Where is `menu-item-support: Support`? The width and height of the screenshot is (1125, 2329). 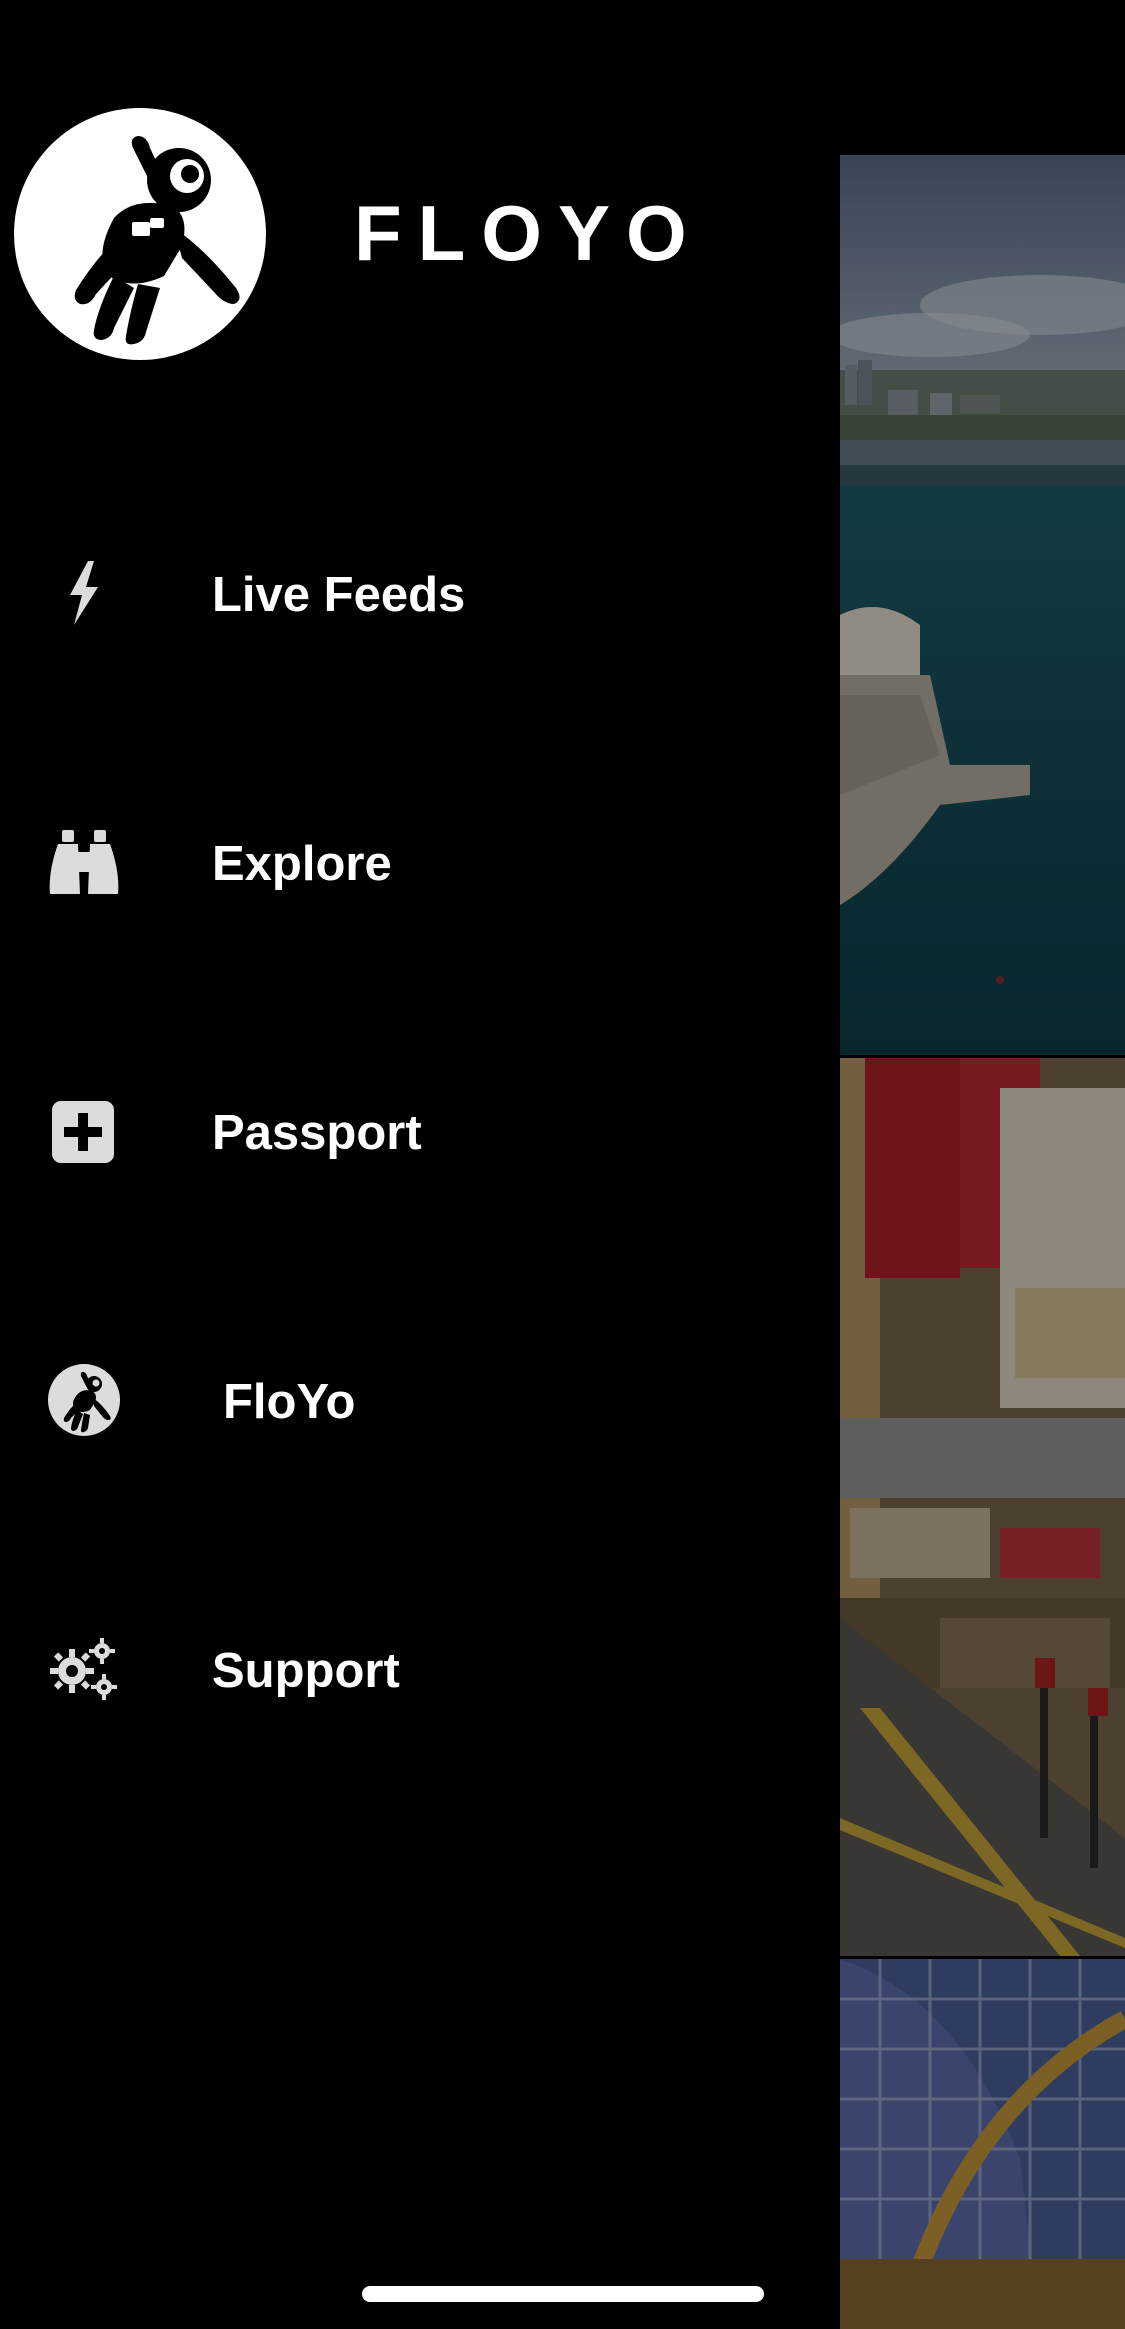
menu-item-support: Support is located at coordinates (420, 1668).